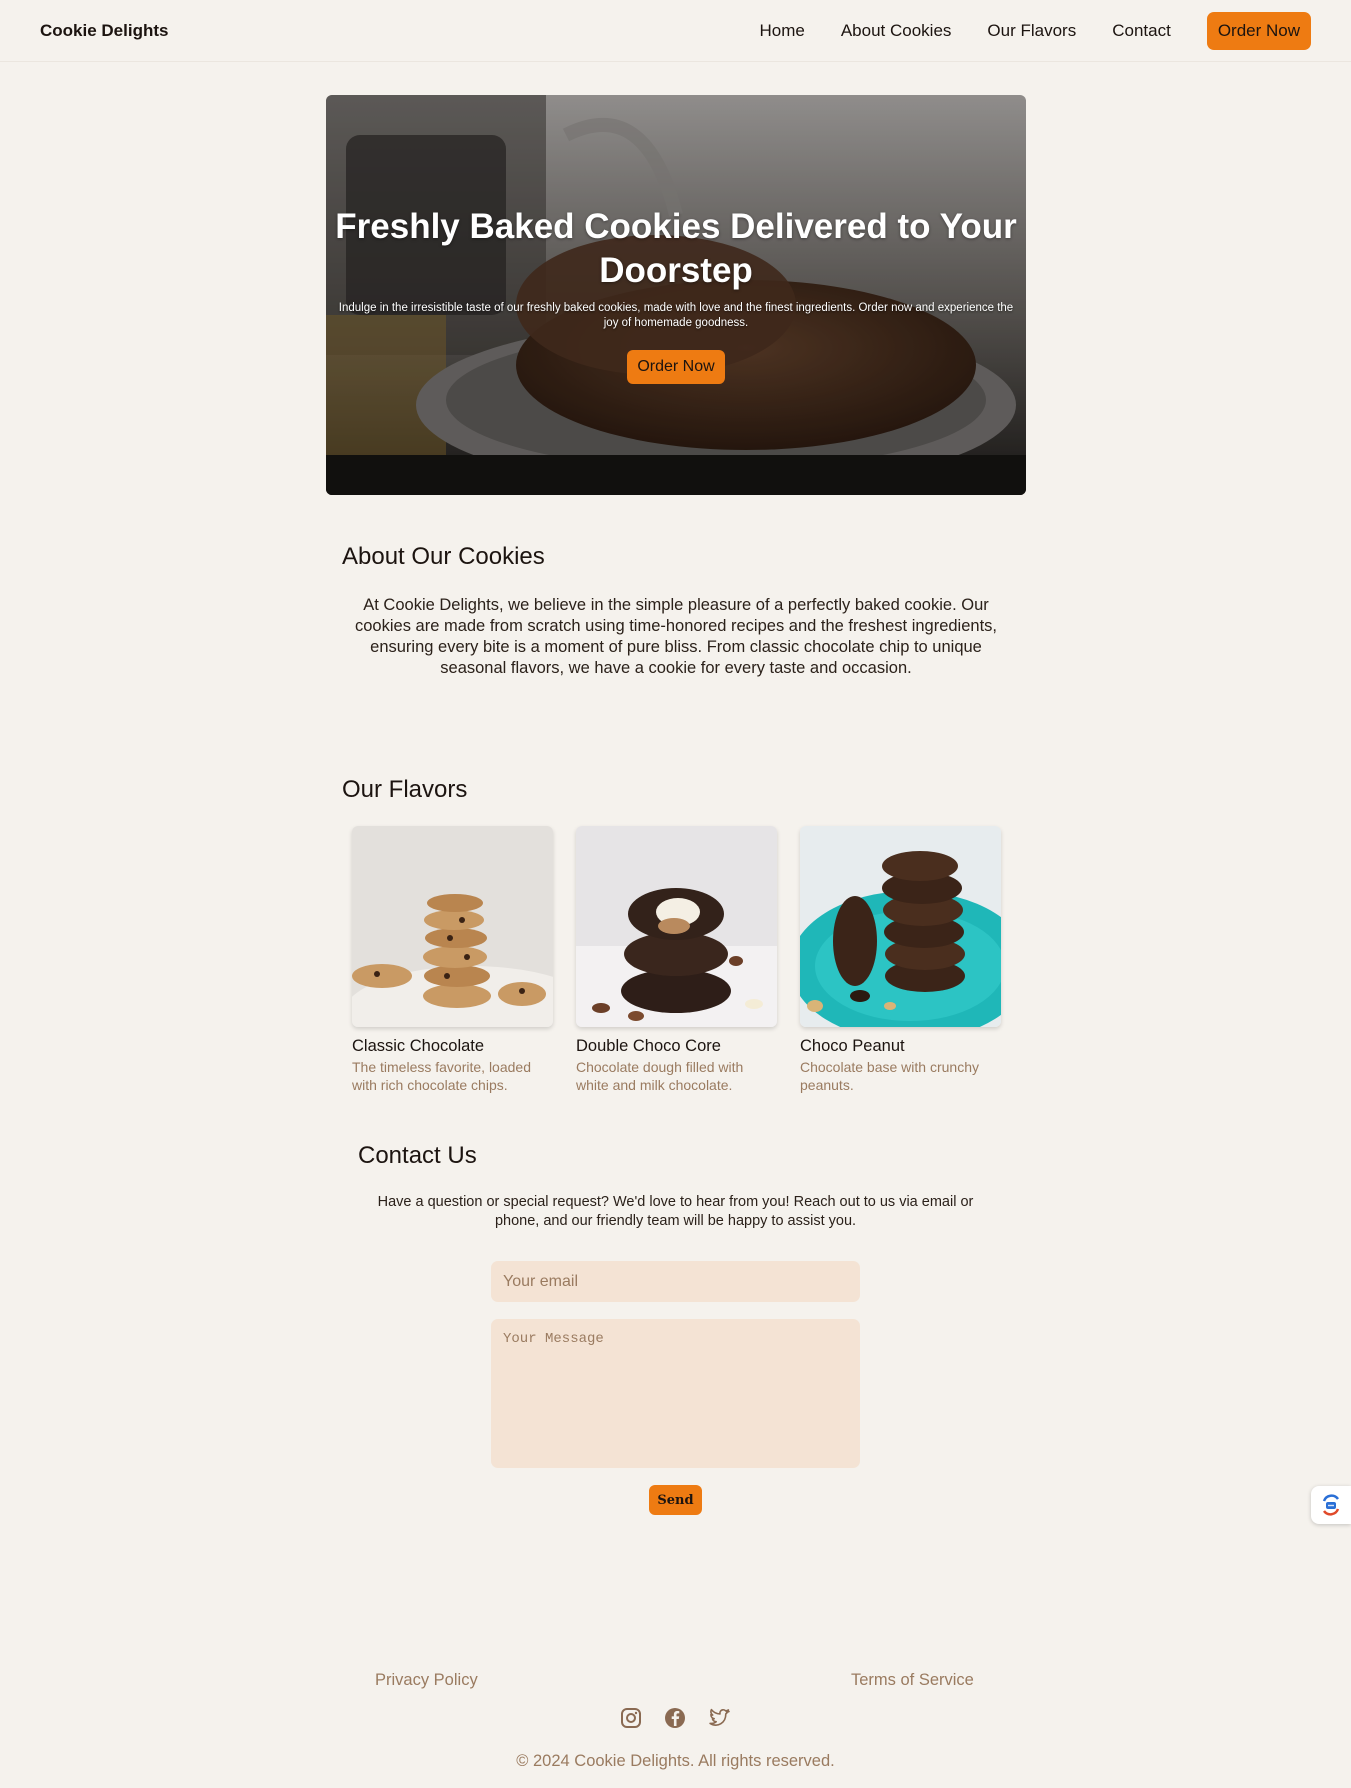 This screenshot has height=1788, width=1351. I want to click on instagram-icon, so click(631, 1718).